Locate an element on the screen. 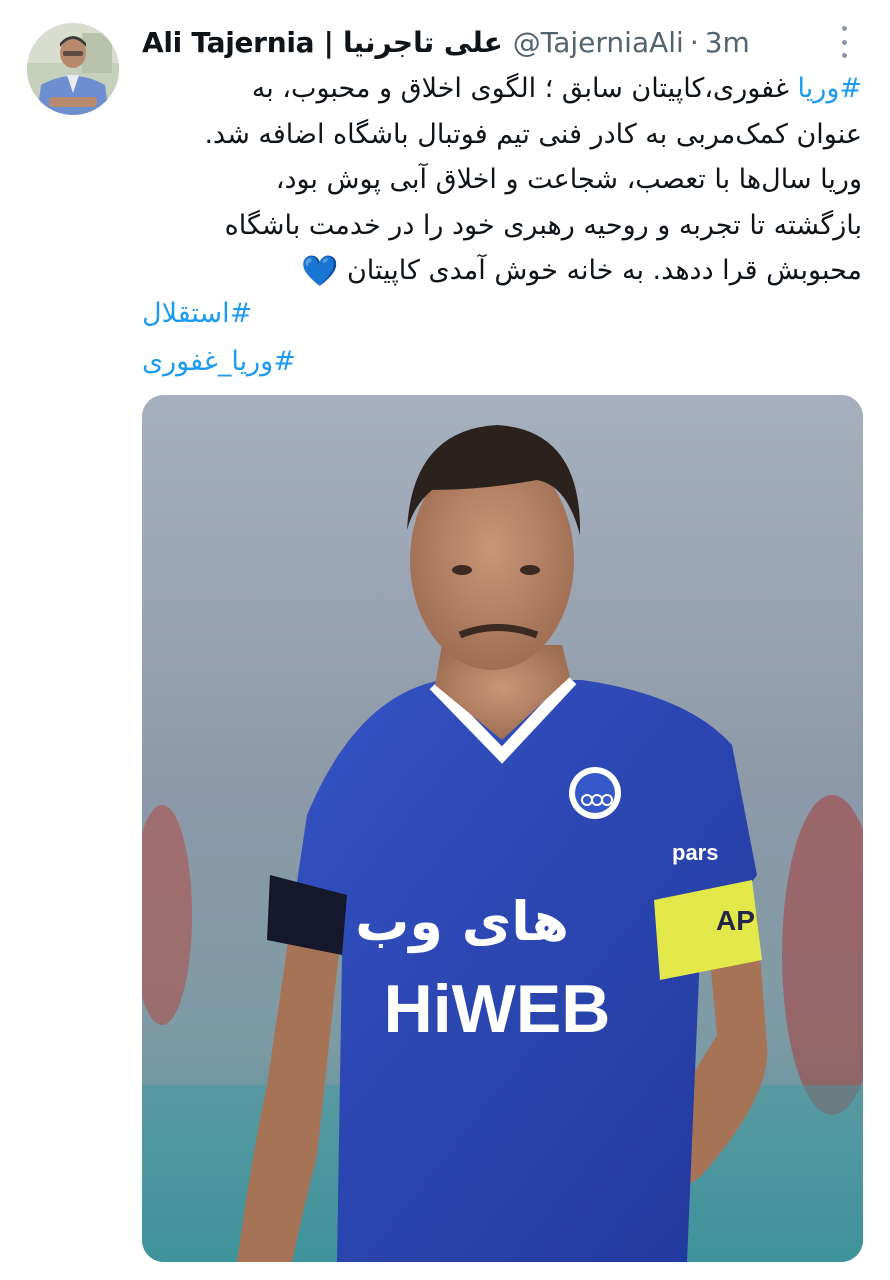 This screenshot has width=890, height=1280. author-handle: @TajerniaAli is located at coordinates (598, 42).